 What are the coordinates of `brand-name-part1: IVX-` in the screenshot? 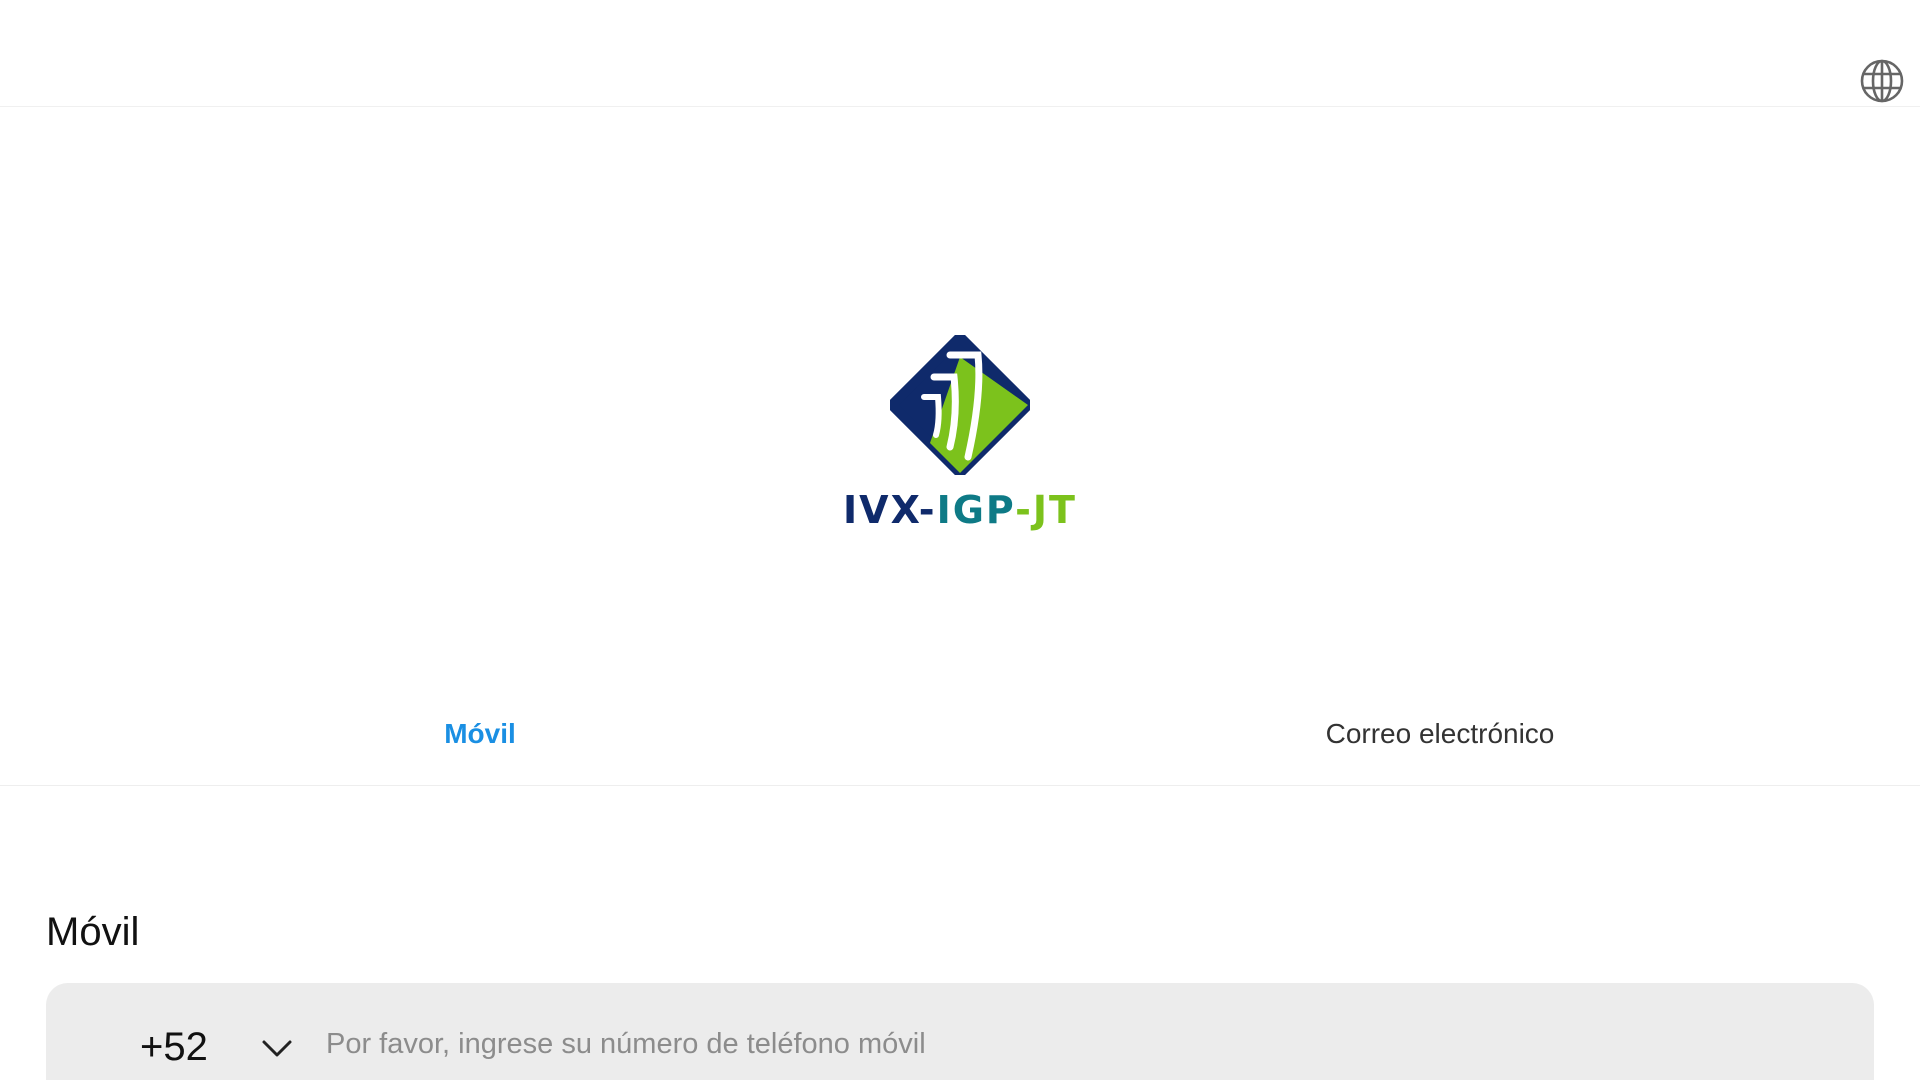 It's located at (890, 510).